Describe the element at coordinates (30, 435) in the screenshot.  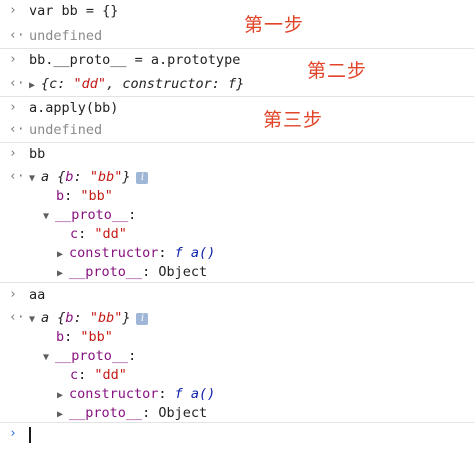
I see `console-input-cursor` at that location.